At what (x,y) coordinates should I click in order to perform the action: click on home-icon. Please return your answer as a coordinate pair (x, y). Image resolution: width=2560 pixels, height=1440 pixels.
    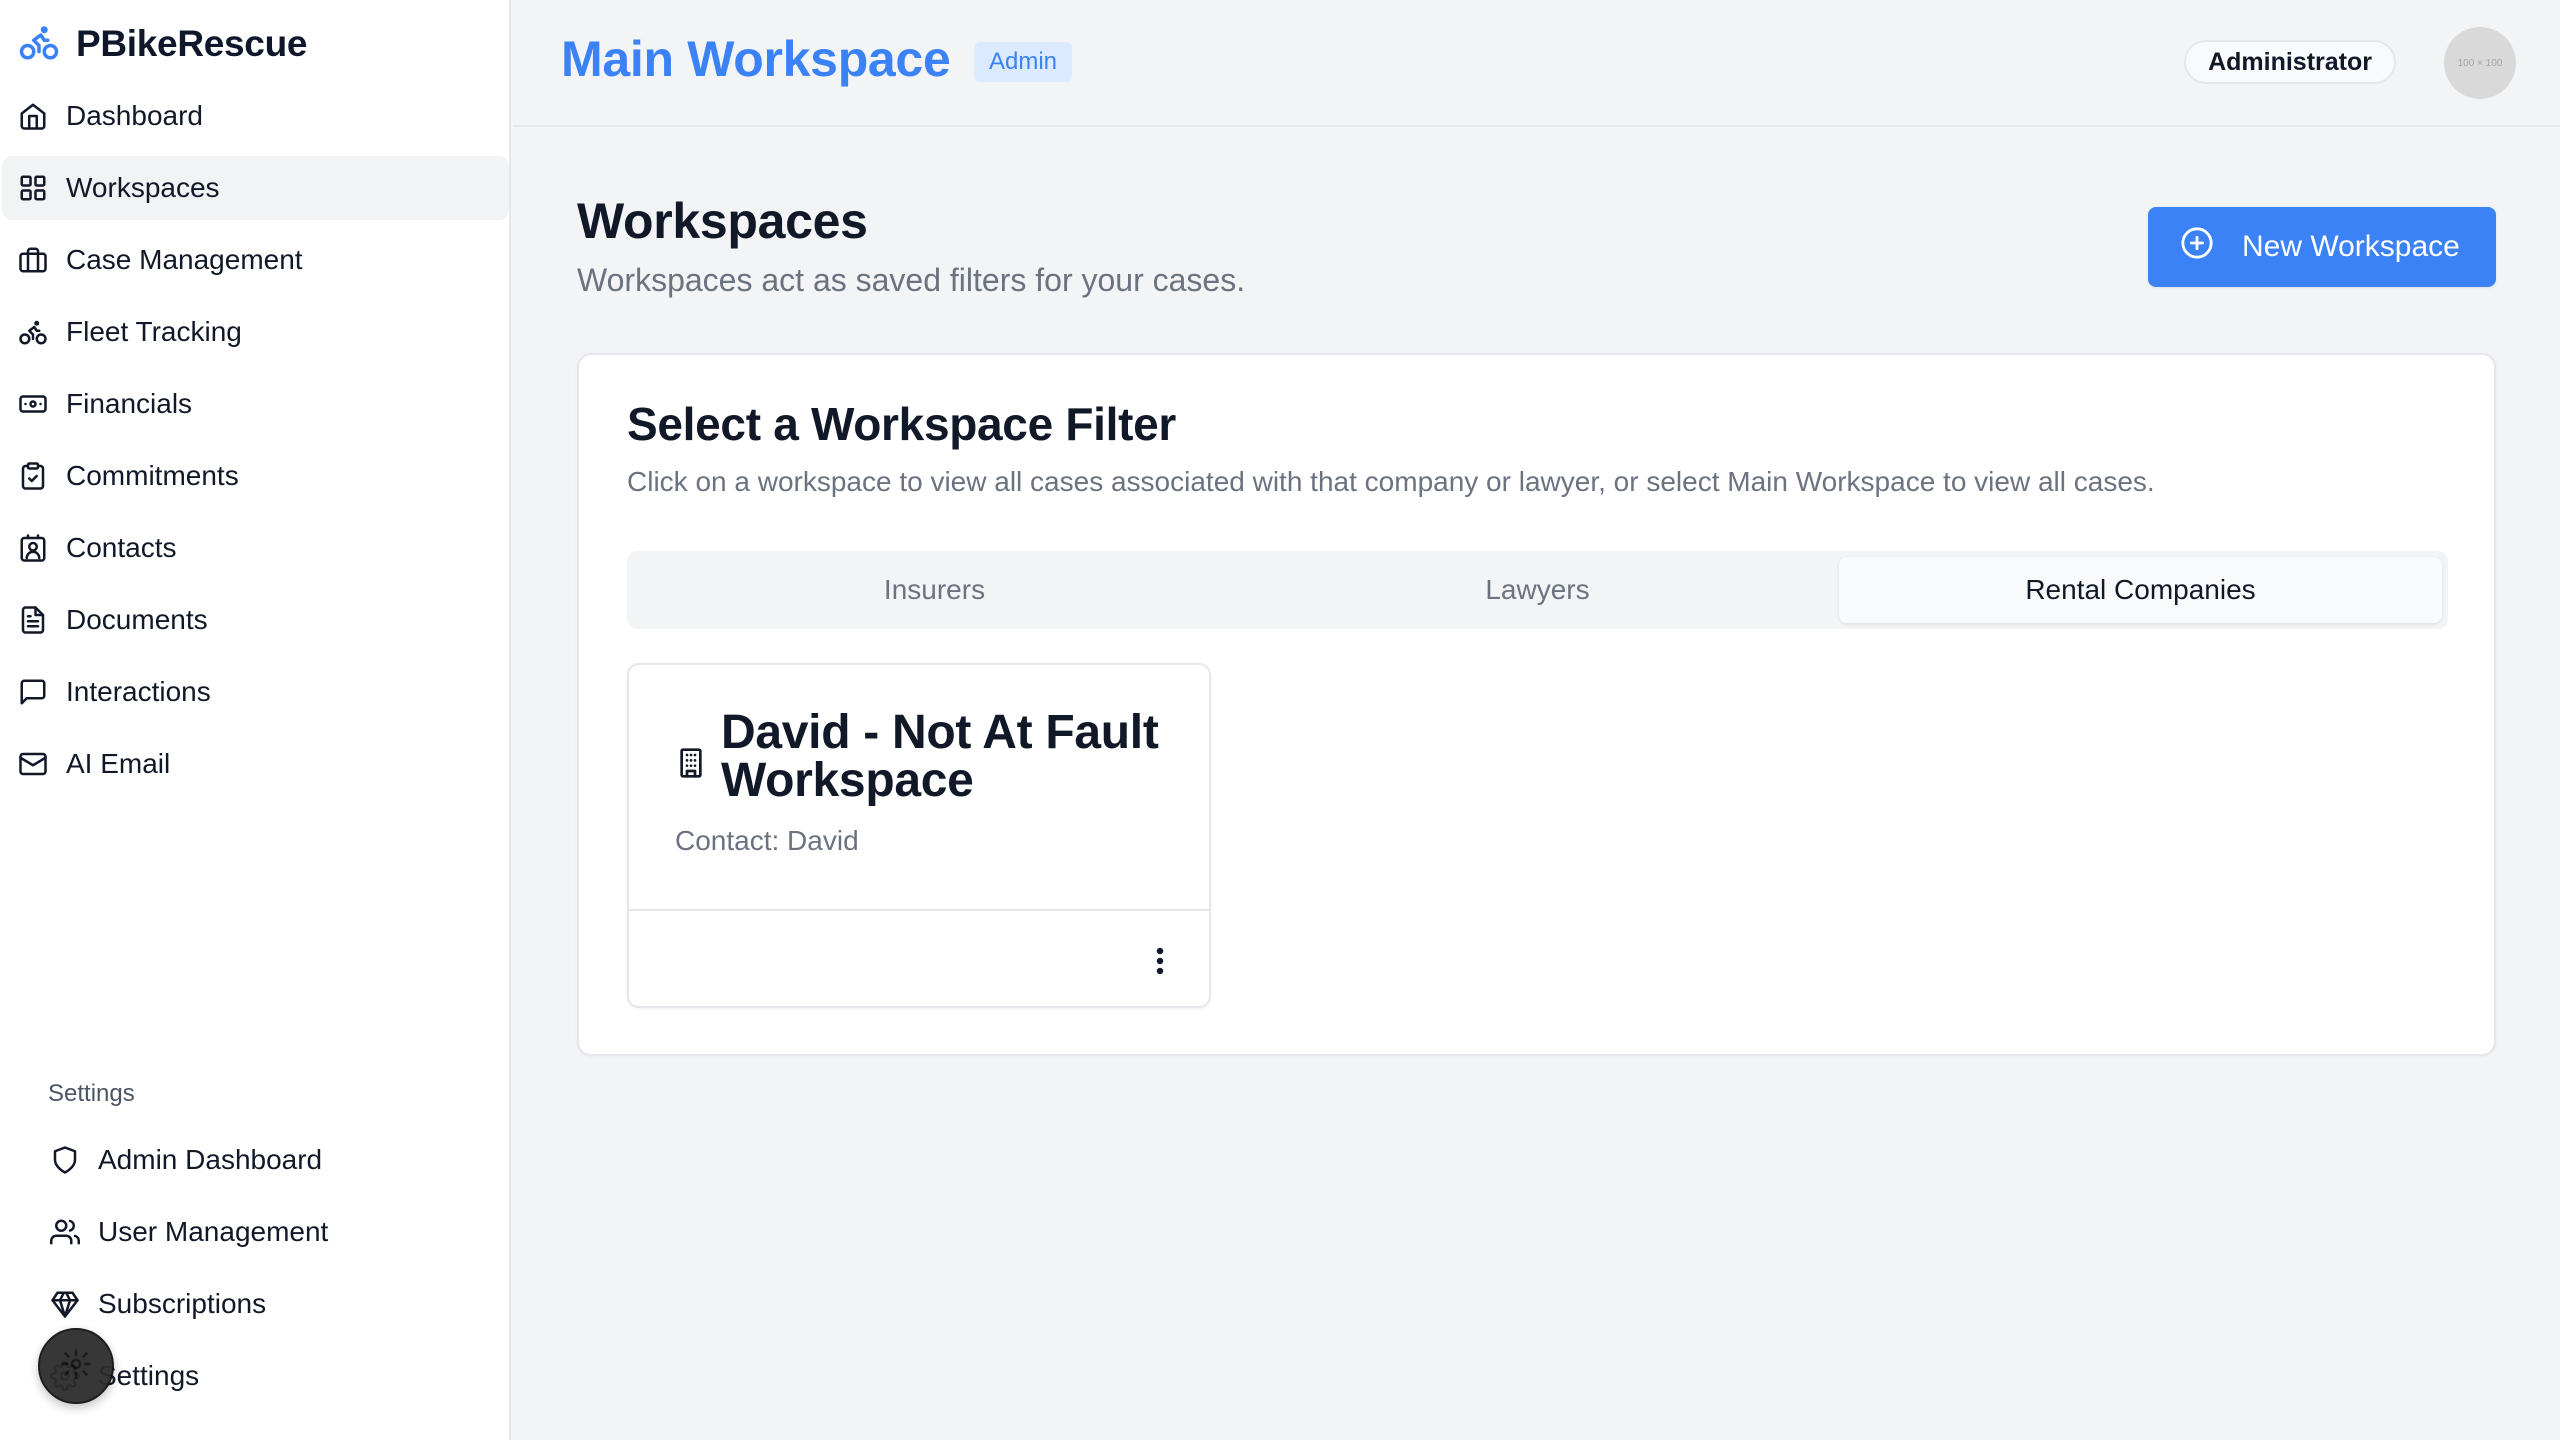
    Looking at the image, I should click on (33, 116).